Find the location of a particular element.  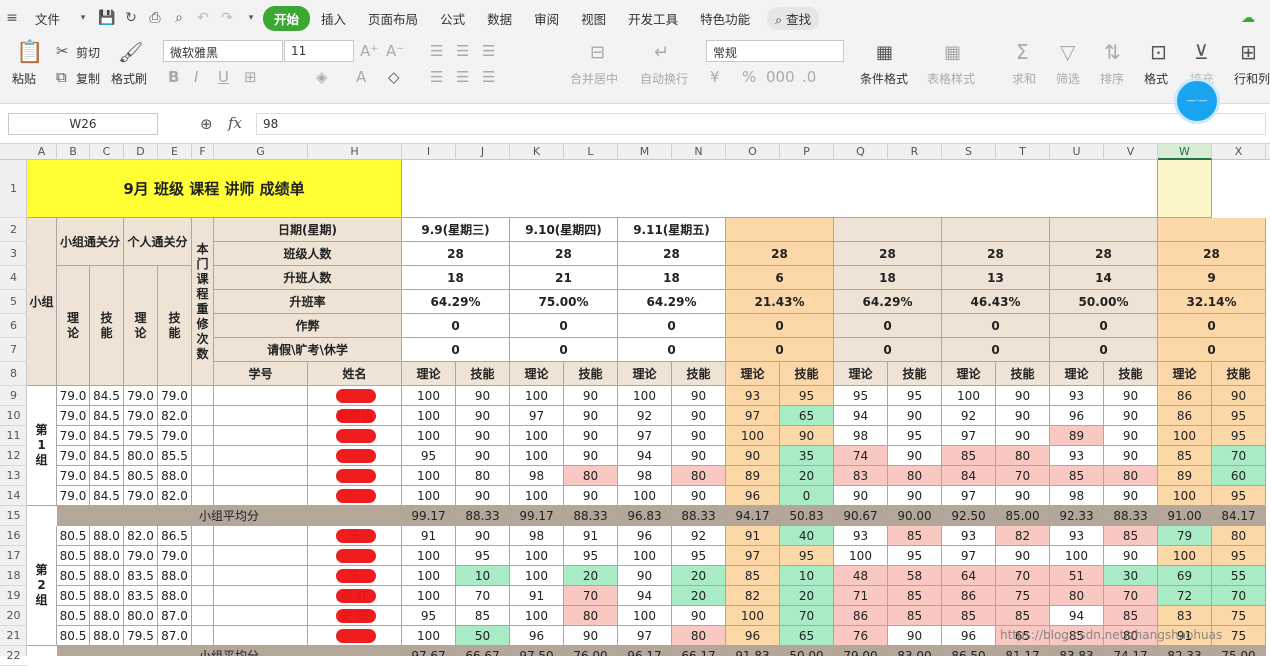

day-dates: 9.10(星期四) is located at coordinates (564, 230).